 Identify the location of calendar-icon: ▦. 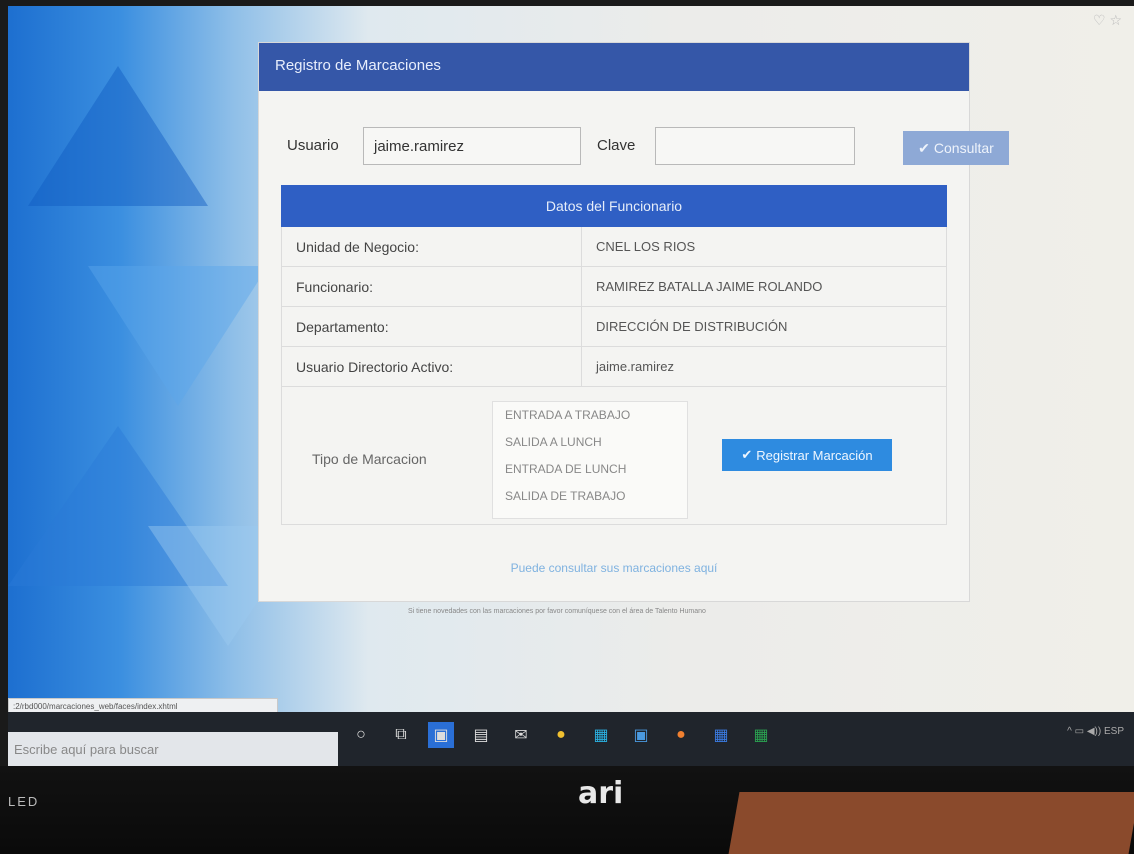
(601, 735).